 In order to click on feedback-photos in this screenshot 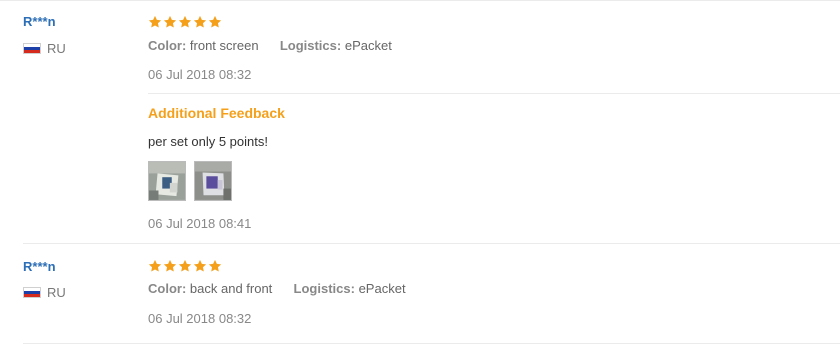, I will do `click(190, 181)`.